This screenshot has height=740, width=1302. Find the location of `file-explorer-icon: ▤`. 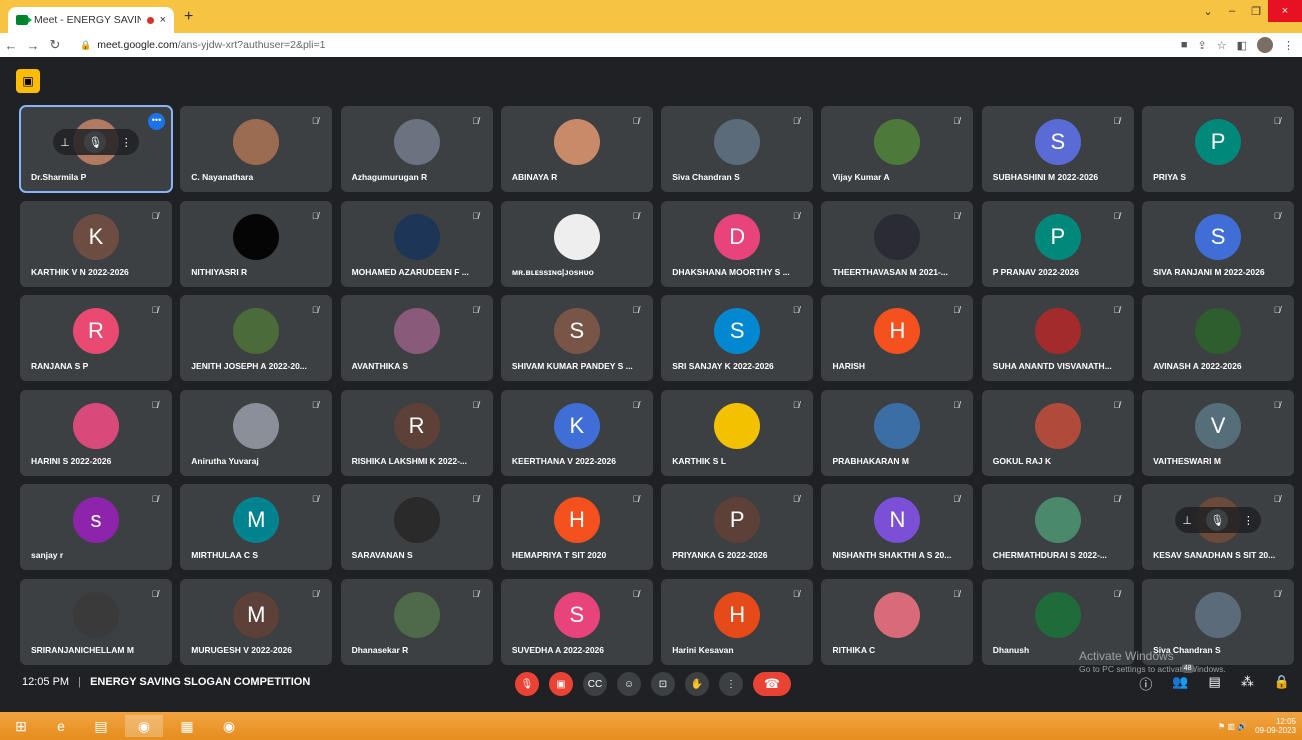

file-explorer-icon: ▤ is located at coordinates (101, 726).